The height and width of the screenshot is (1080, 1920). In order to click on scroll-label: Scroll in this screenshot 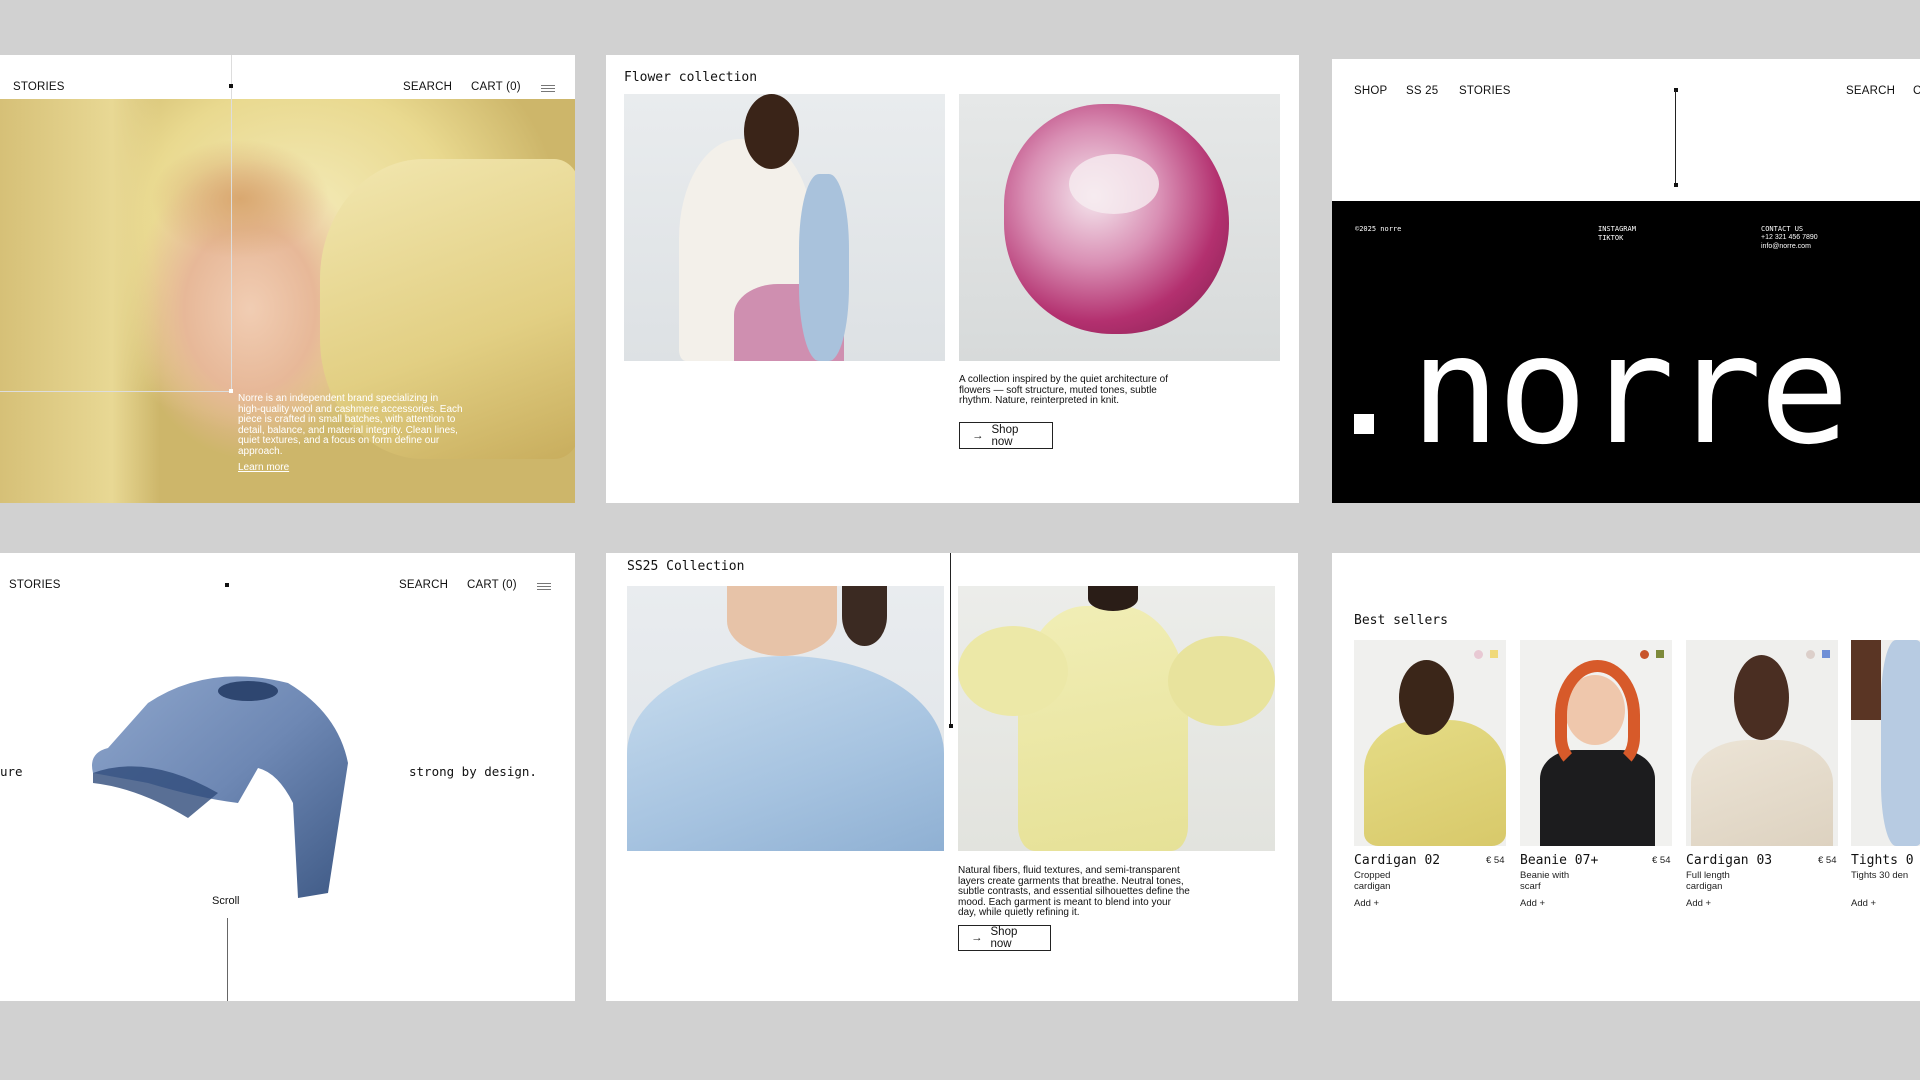, I will do `click(226, 901)`.